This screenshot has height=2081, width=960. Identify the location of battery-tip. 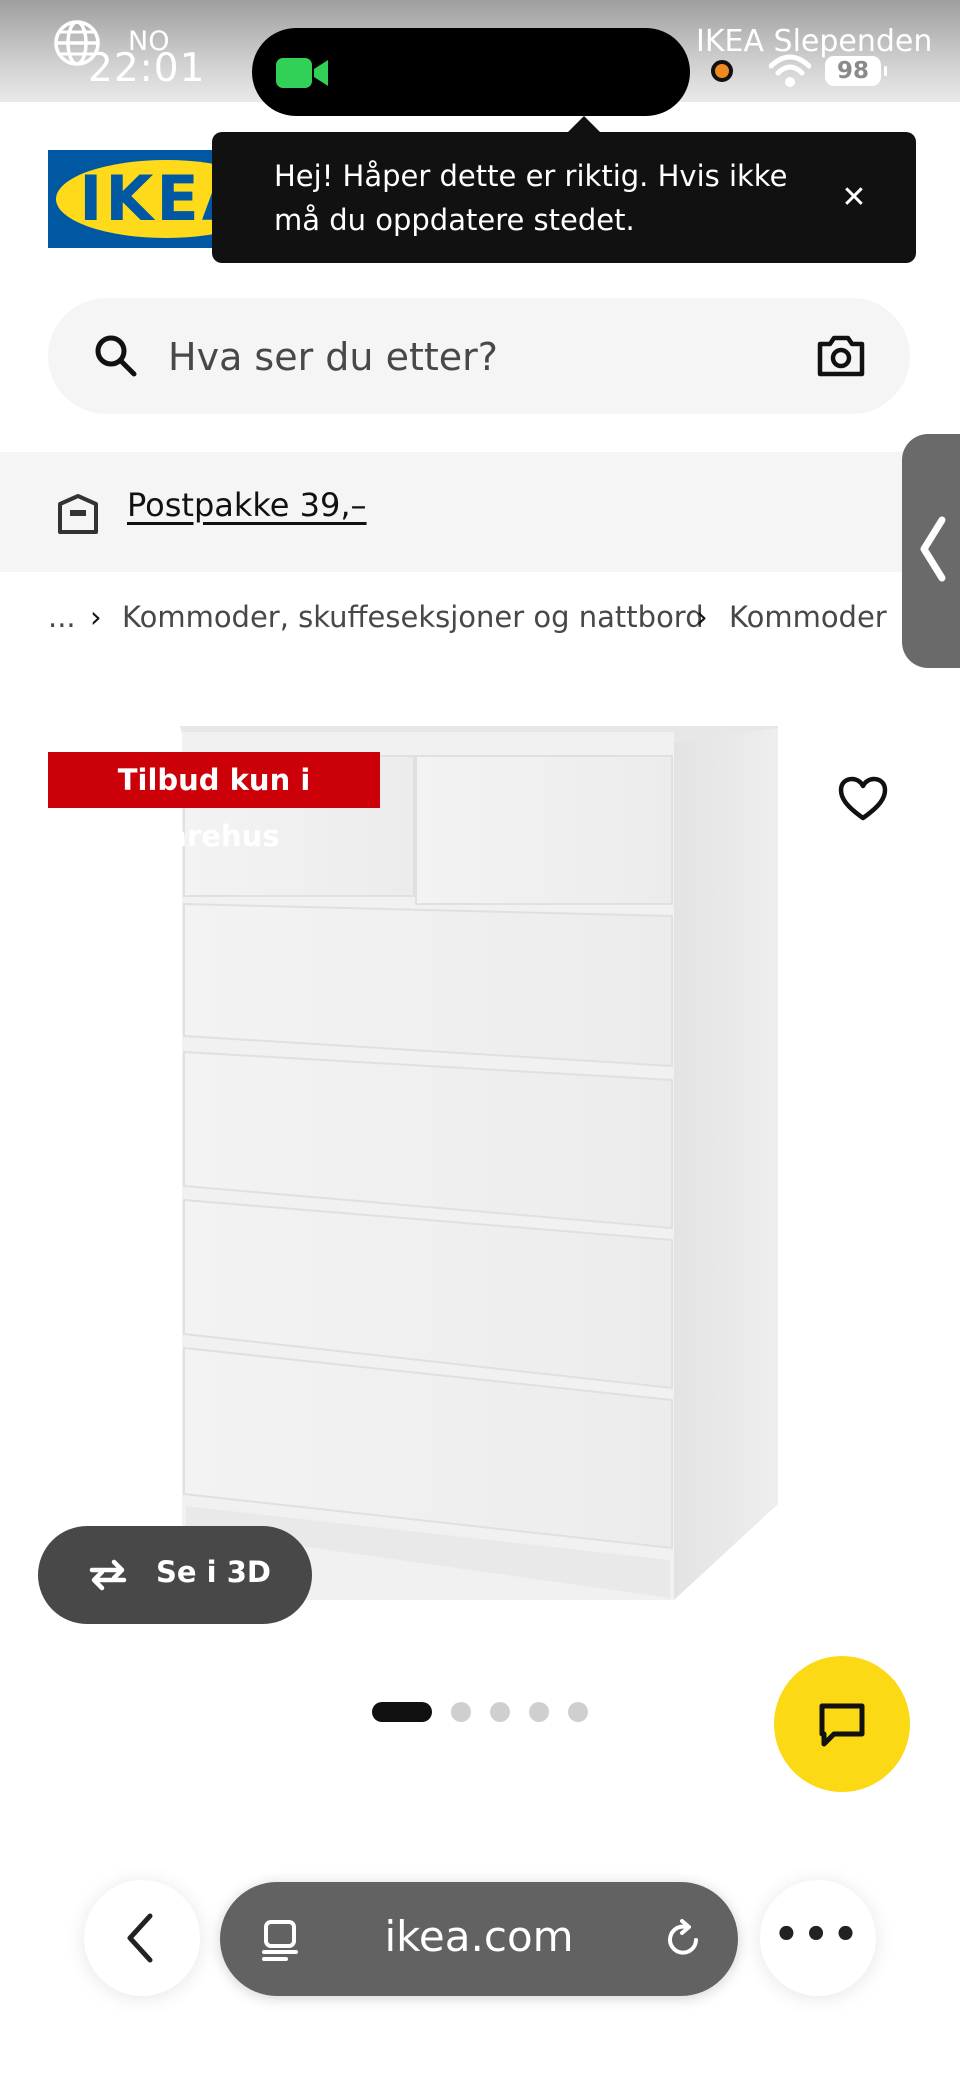
(885, 71).